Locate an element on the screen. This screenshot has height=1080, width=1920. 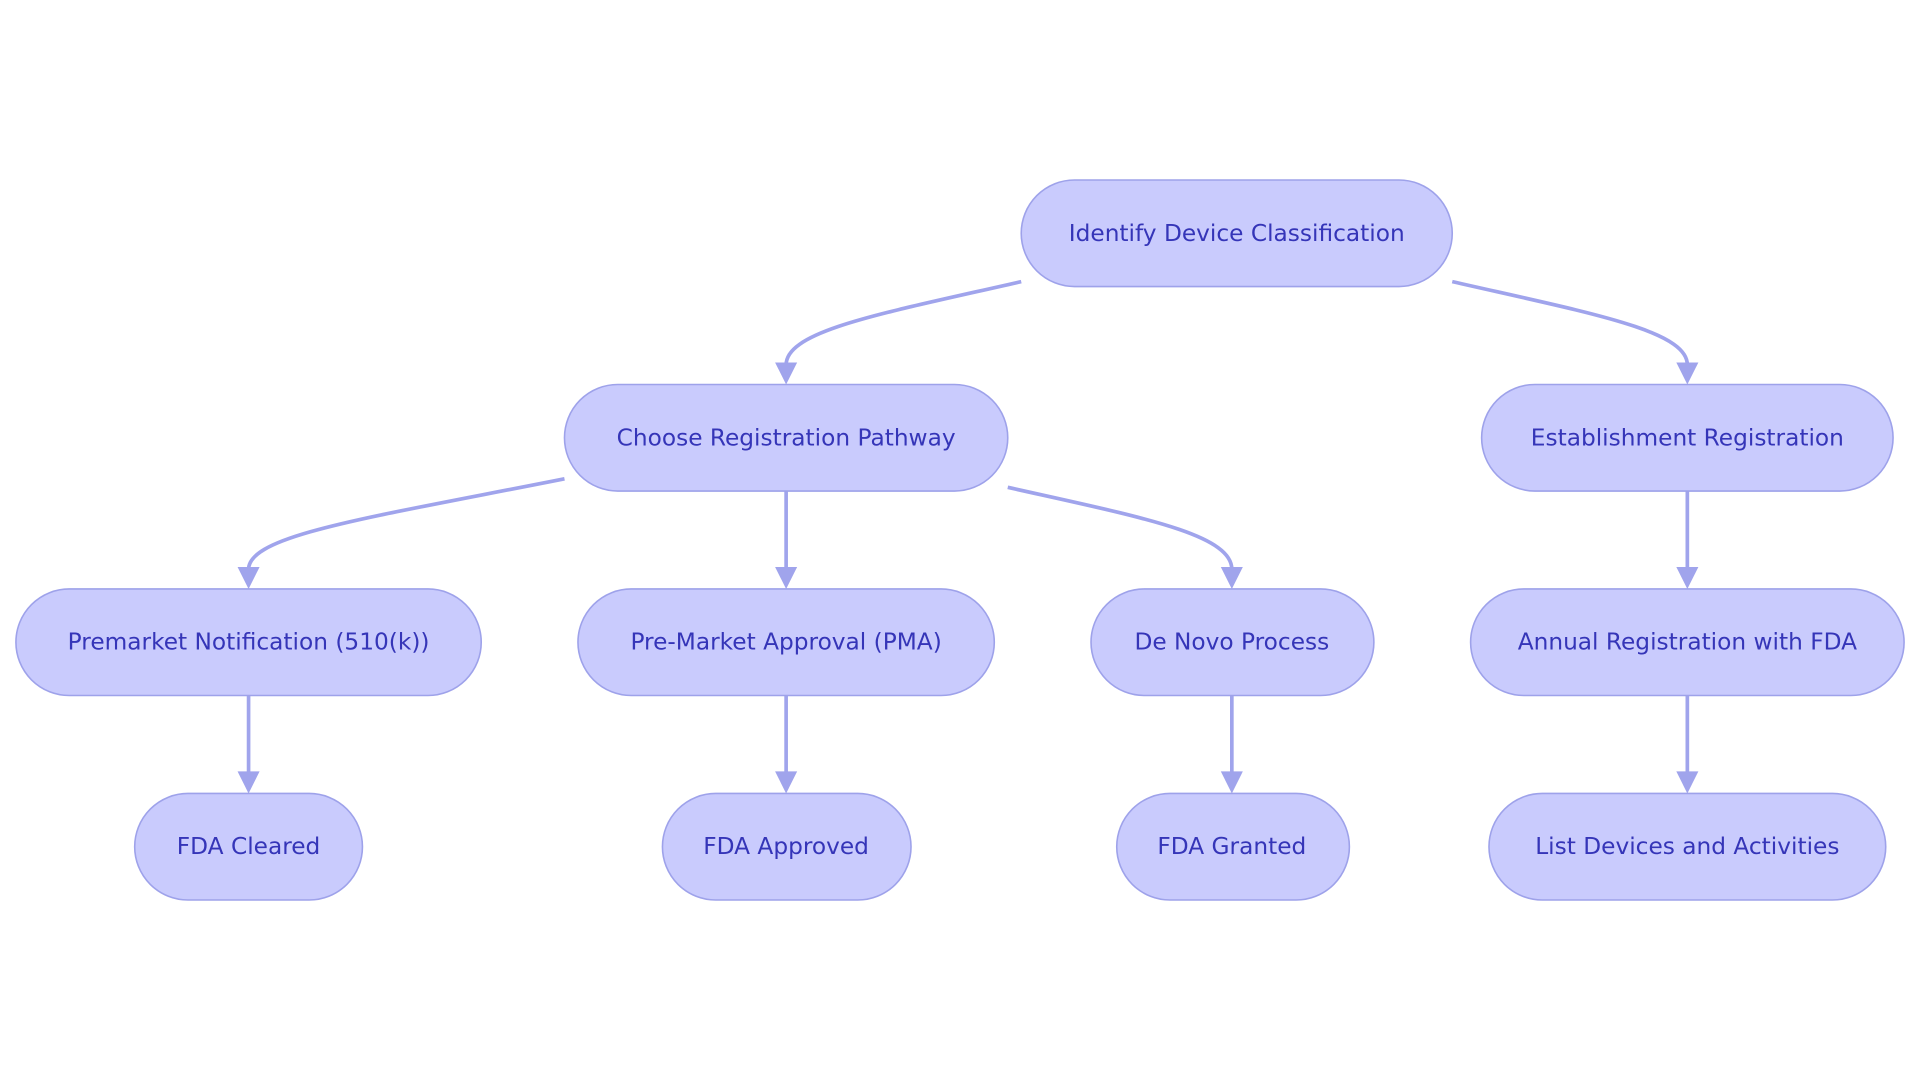
node-fda-granted: FDA Granted is located at coordinates (1233, 846).